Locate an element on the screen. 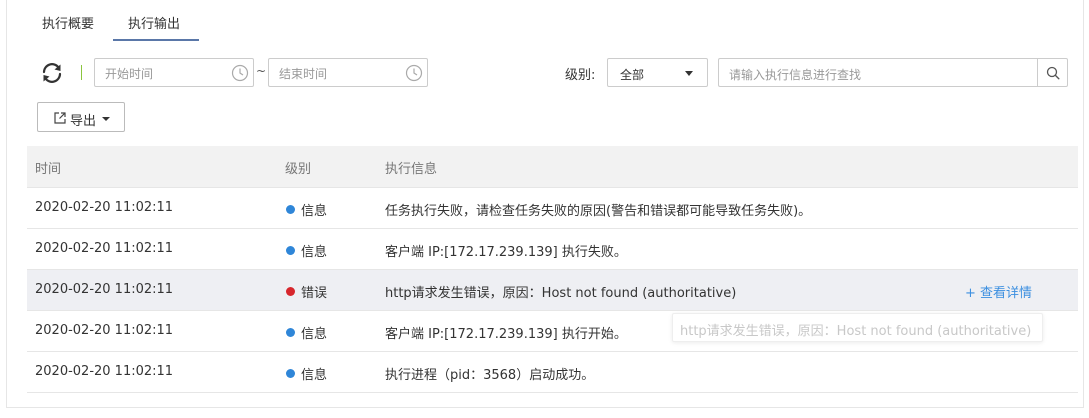 The image size is (1089, 418). export-button: 导出 is located at coordinates (81, 117).